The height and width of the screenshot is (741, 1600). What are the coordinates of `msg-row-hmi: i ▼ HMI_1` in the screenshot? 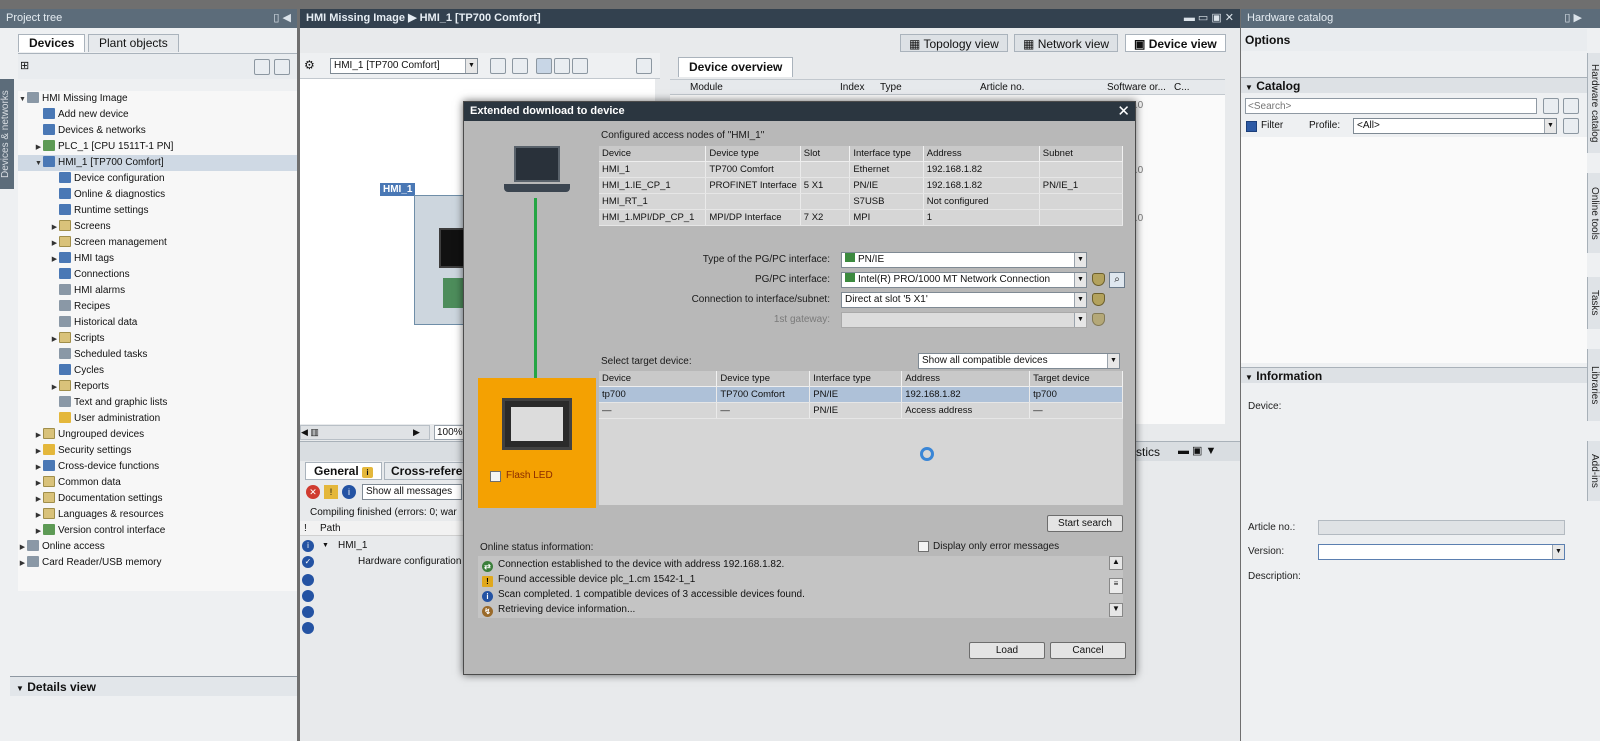 It's located at (381, 546).